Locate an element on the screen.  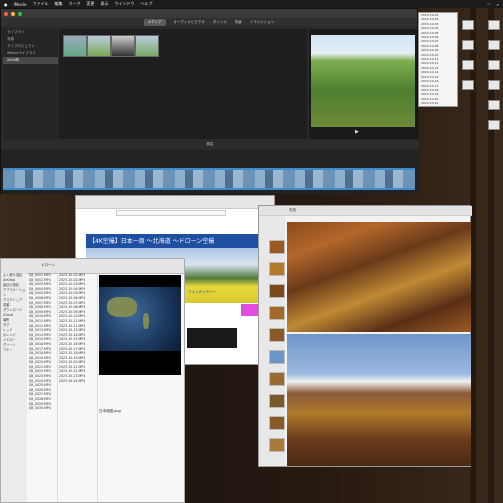
menu-app-name: iMovie is located at coordinates (20, 4).